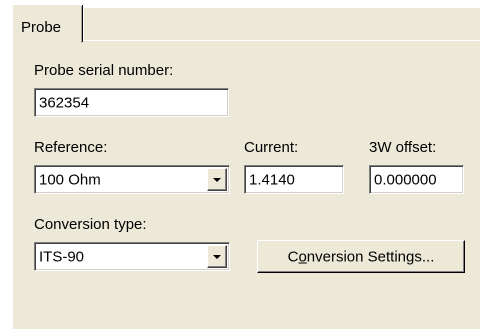 The image size is (480, 329). Describe the element at coordinates (132, 256) in the screenshot. I see `conversion-type-select: ITS-90` at that location.